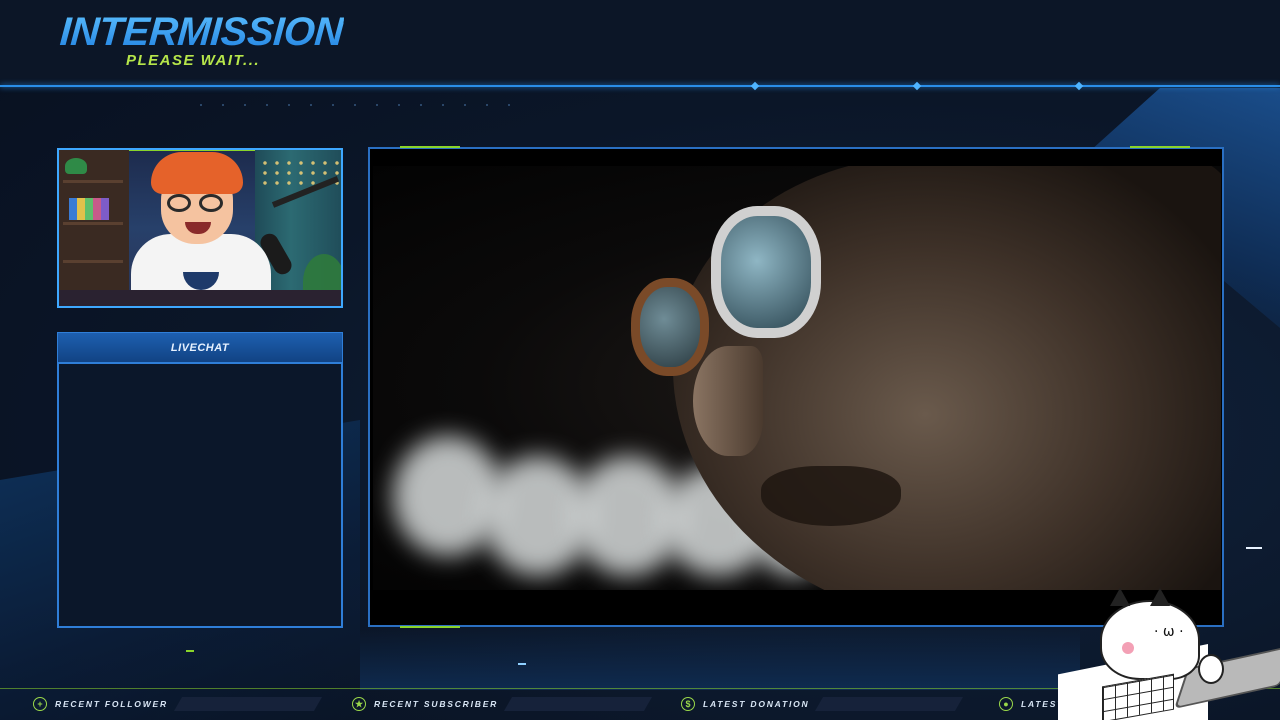 The image size is (1280, 720). I want to click on livechat-panel, so click(200, 495).